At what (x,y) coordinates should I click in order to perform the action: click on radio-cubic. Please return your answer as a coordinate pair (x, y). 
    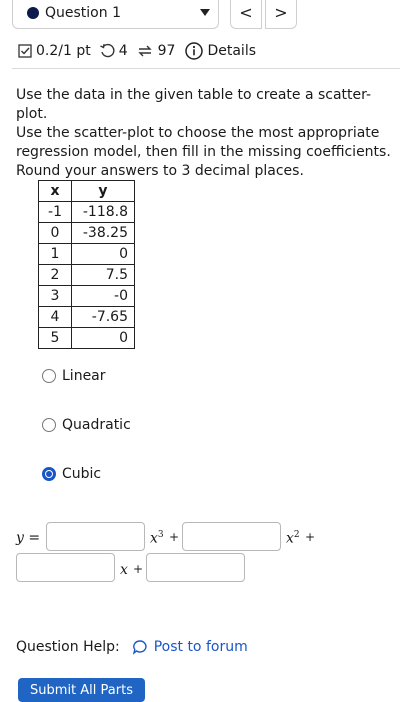
    Looking at the image, I should click on (49, 474).